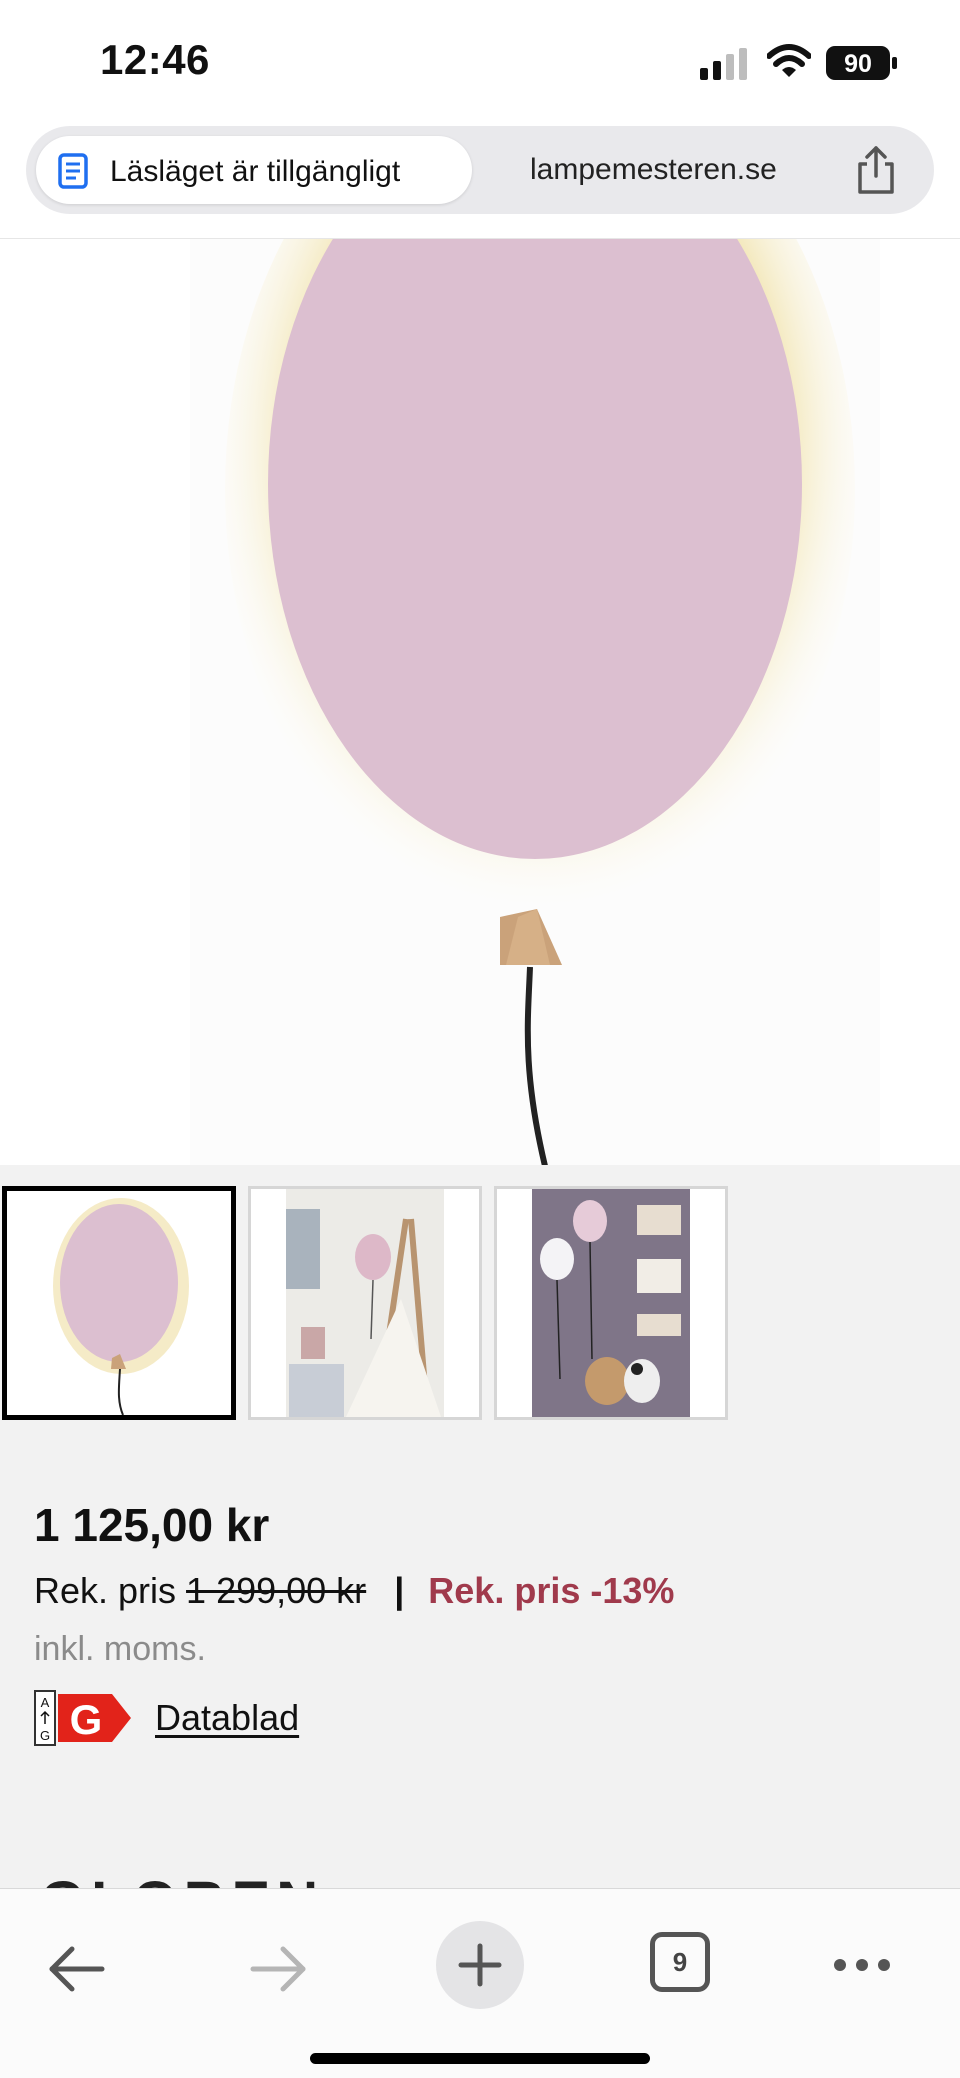 This screenshot has width=960, height=2078. What do you see at coordinates (876, 170) in the screenshot?
I see `share-icon` at bounding box center [876, 170].